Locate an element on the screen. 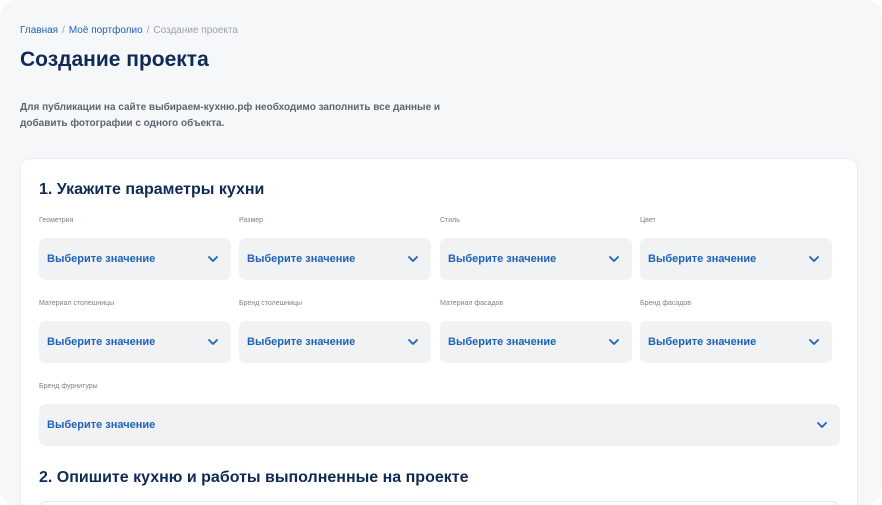  size-select: Выберите значение is located at coordinates (335, 259).